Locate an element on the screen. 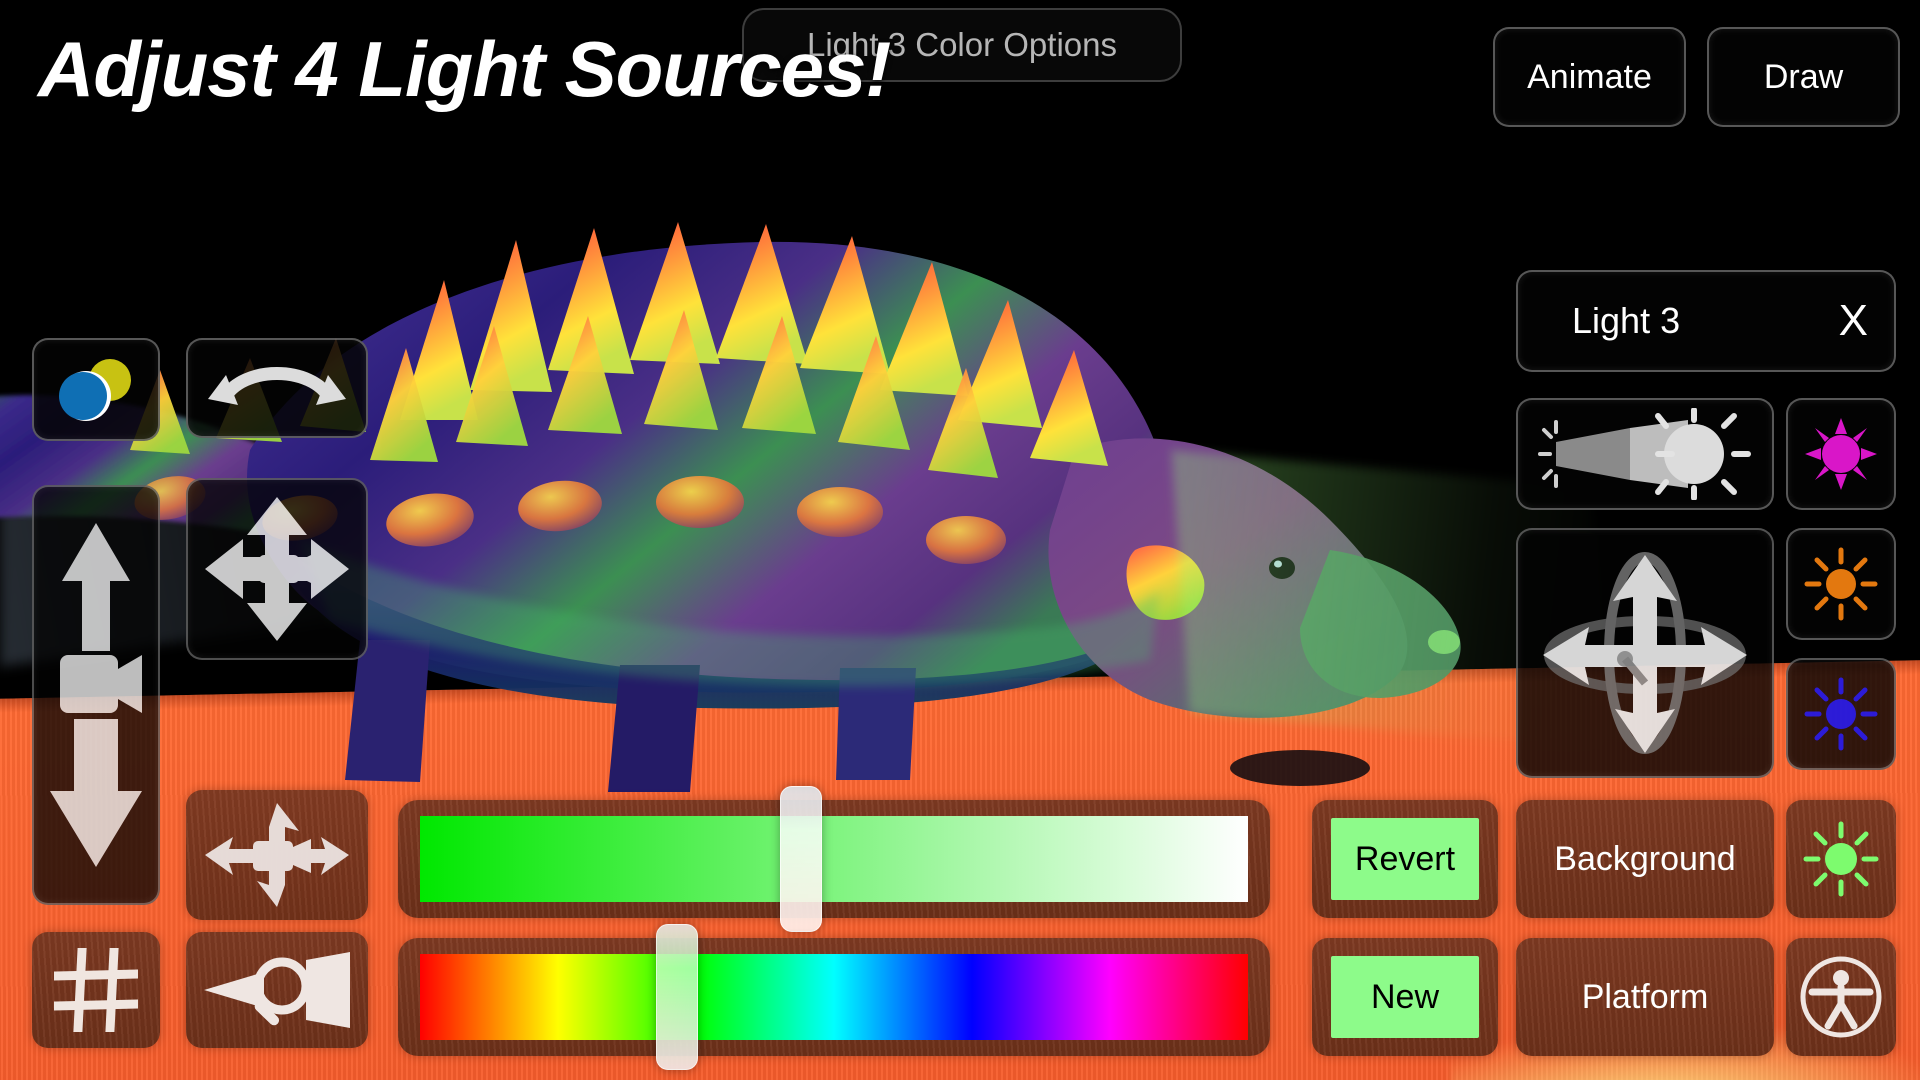  promo-banner-text: Adjust 4 Light Sources! is located at coordinates (464, 69).